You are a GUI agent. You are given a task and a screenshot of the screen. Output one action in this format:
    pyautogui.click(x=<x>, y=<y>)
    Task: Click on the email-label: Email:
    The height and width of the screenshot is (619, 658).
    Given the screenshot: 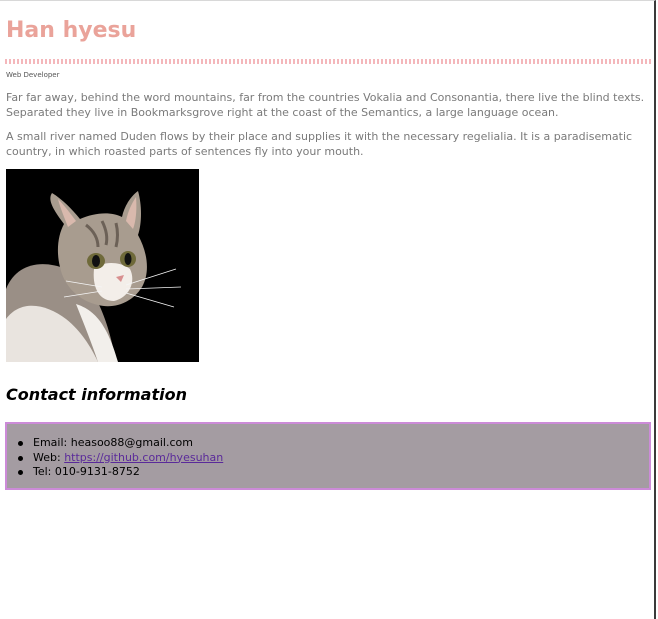 What is the action you would take?
    pyautogui.click(x=52, y=442)
    